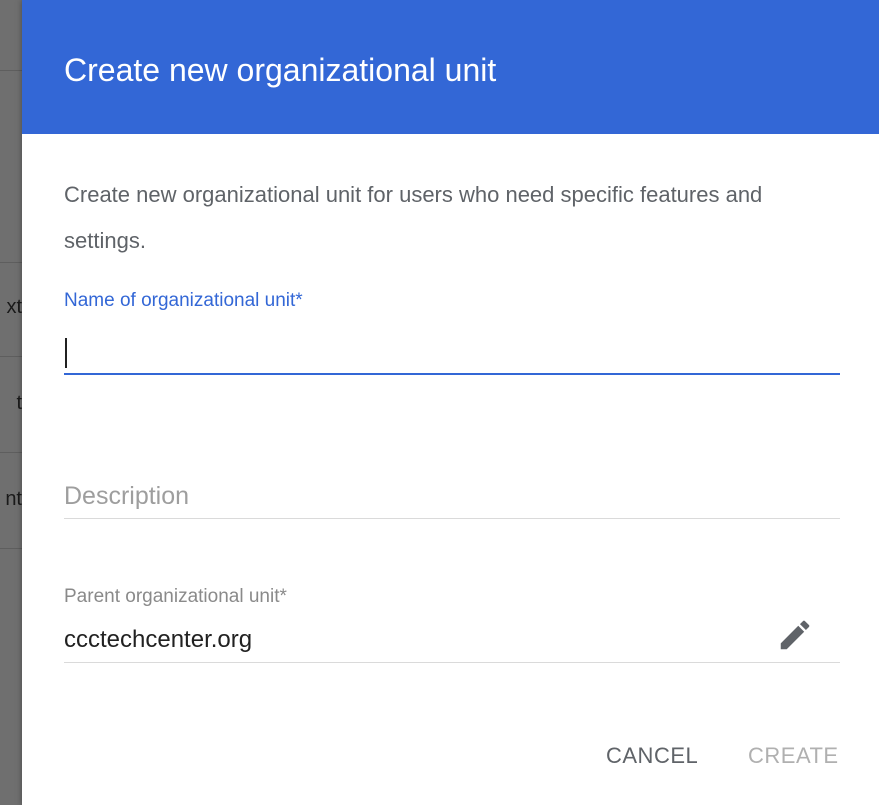 The height and width of the screenshot is (805, 879). What do you see at coordinates (175, 596) in the screenshot?
I see `parent-field-label: Parent organizational unit*` at bounding box center [175, 596].